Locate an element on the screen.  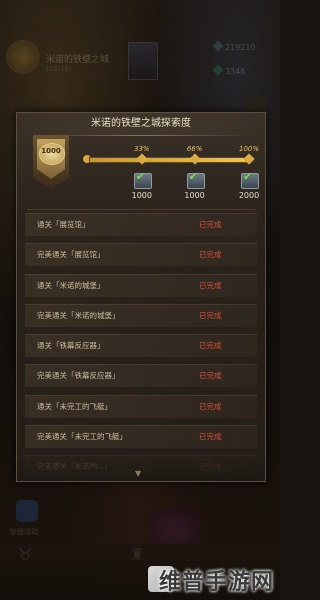
task-row: 完美通关「米诺的城堡」 已完成 is located at coordinates (141, 315).